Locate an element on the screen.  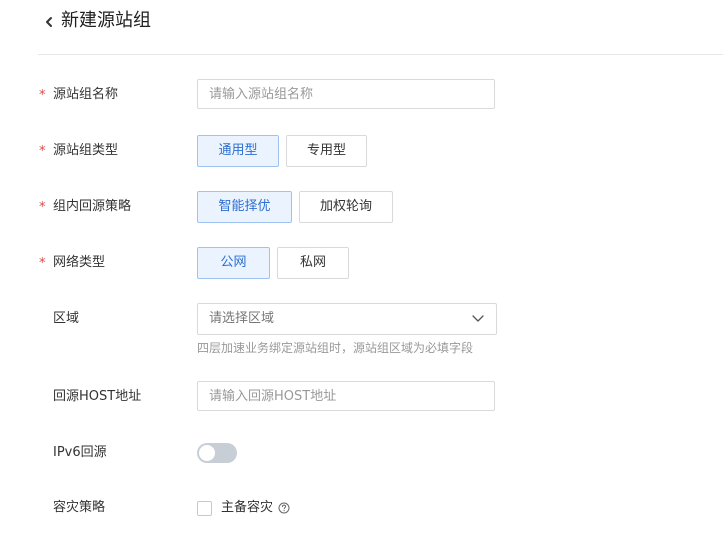
host-input is located at coordinates (346, 396).